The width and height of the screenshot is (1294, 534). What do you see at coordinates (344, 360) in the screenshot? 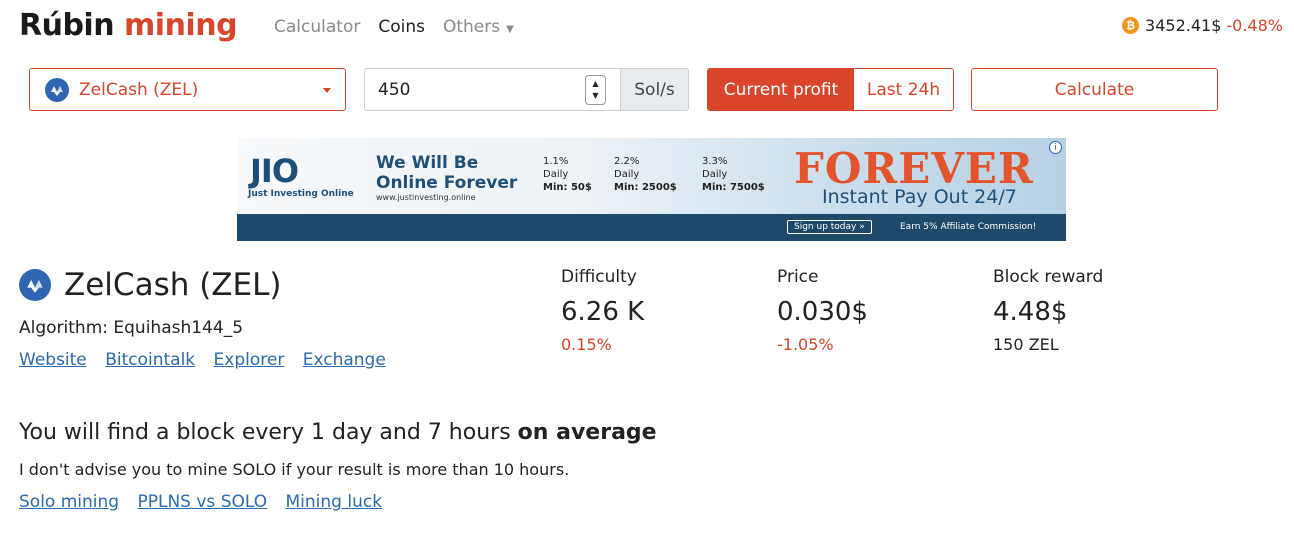
I see `link-exchange: Exchange` at bounding box center [344, 360].